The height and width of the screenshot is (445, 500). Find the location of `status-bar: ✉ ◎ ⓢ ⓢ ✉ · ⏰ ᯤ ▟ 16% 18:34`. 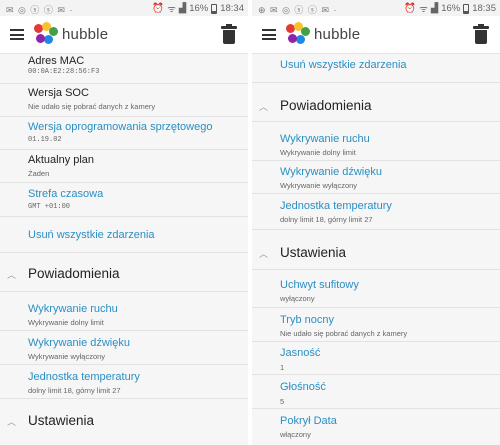

status-bar: ✉ ◎ ⓢ ⓢ ✉ · ⏰ ᯤ ▟ 16% 18:34 is located at coordinates (124, 8).